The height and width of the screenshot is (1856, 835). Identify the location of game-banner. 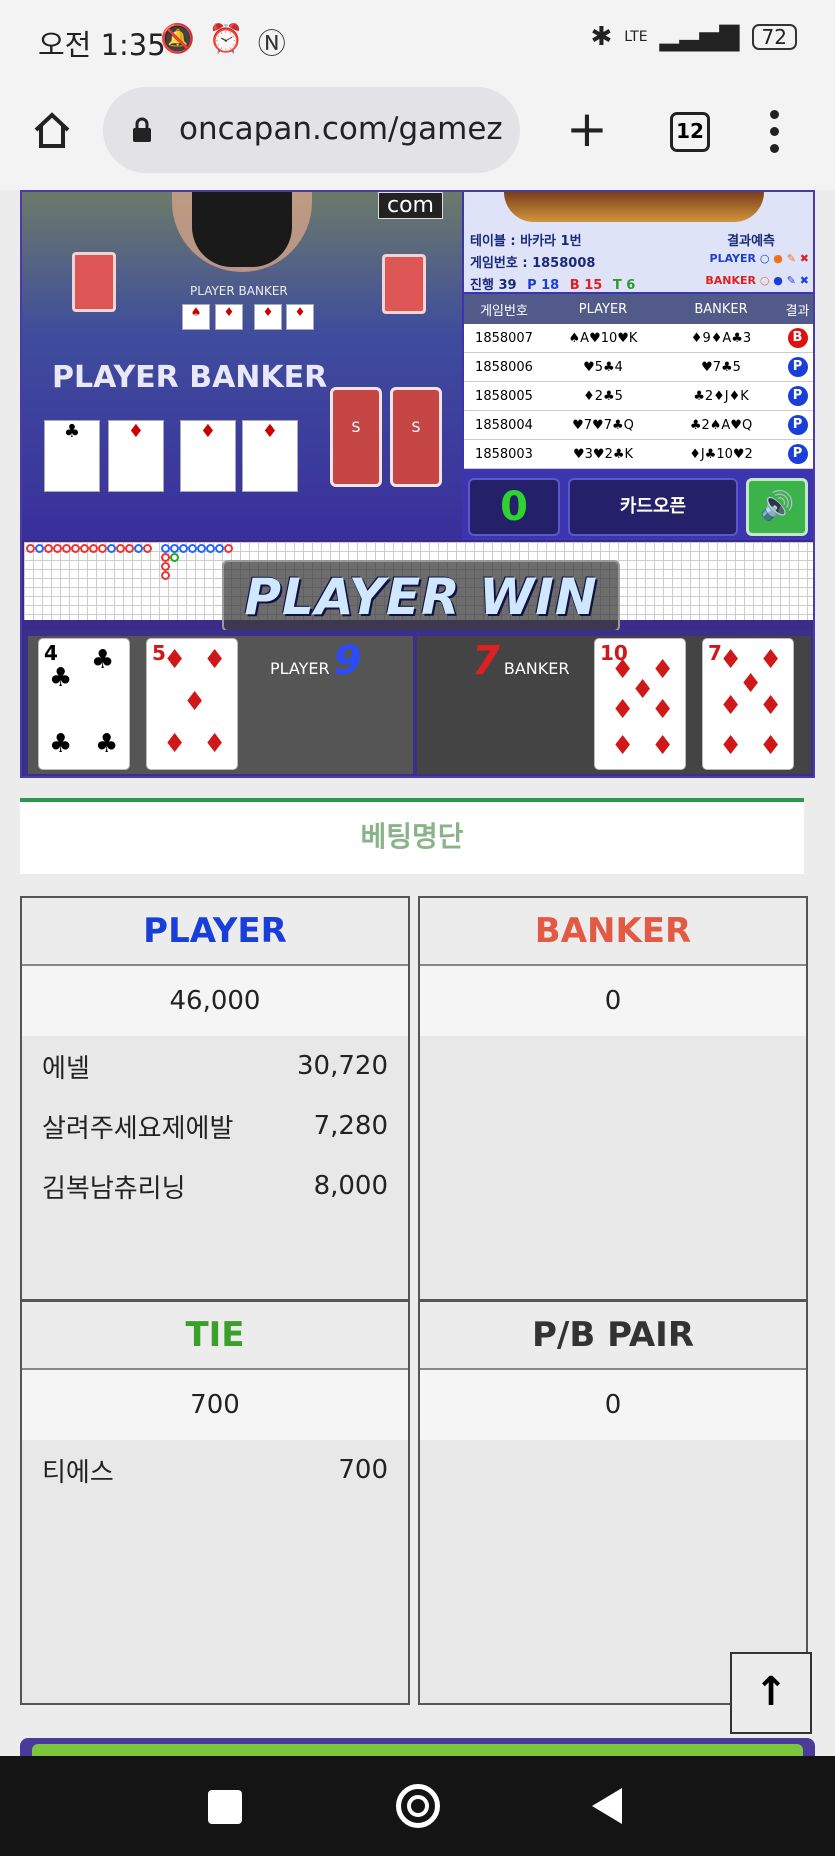
(634, 207).